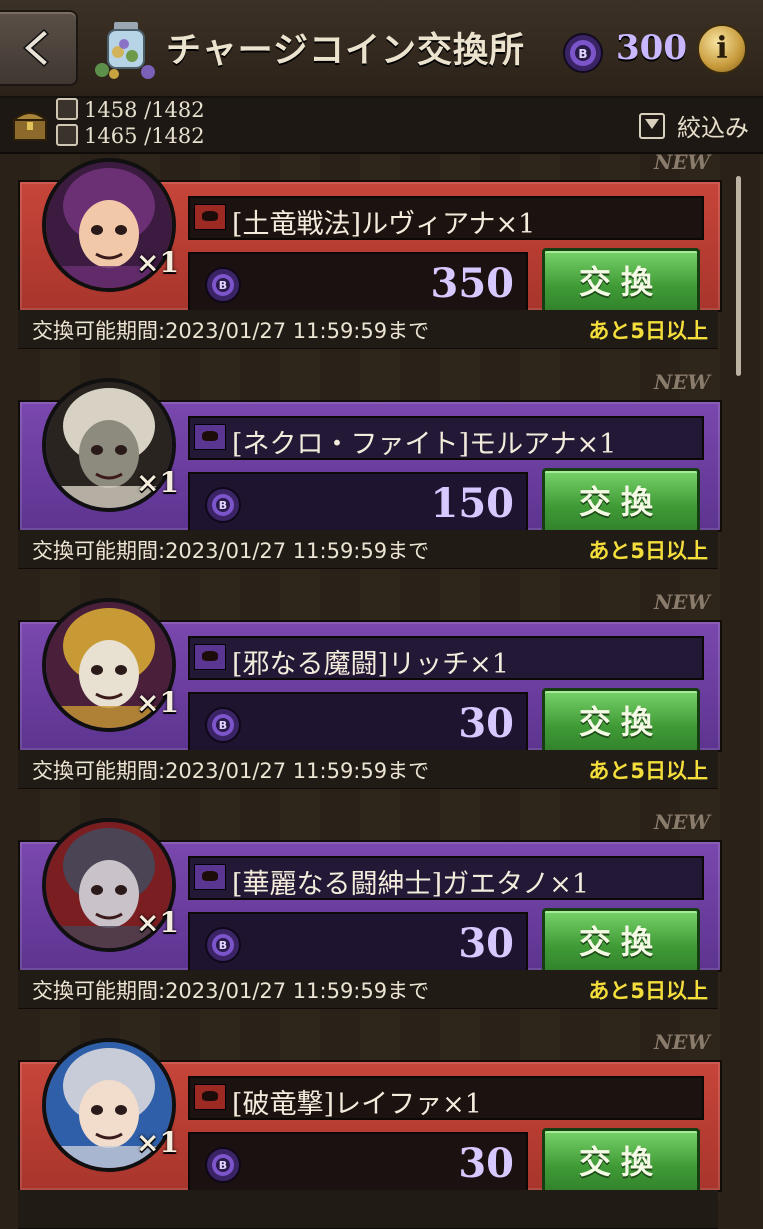 This screenshot has height=1229, width=763. Describe the element at coordinates (358, 505) in the screenshot. I see `price-box: B 150` at that location.